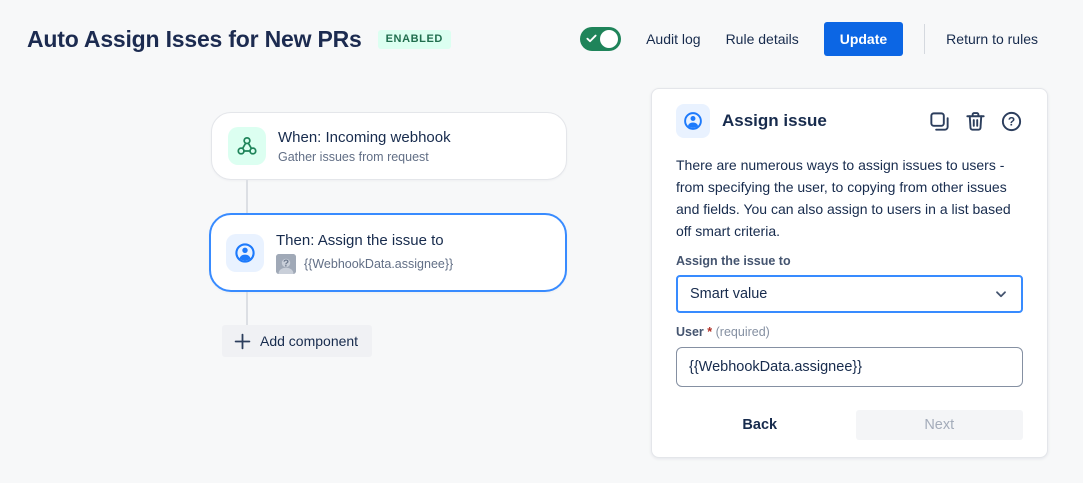 The image size is (1083, 483). What do you see at coordinates (673, 39) in the screenshot?
I see `audit-log-link: Audit log` at bounding box center [673, 39].